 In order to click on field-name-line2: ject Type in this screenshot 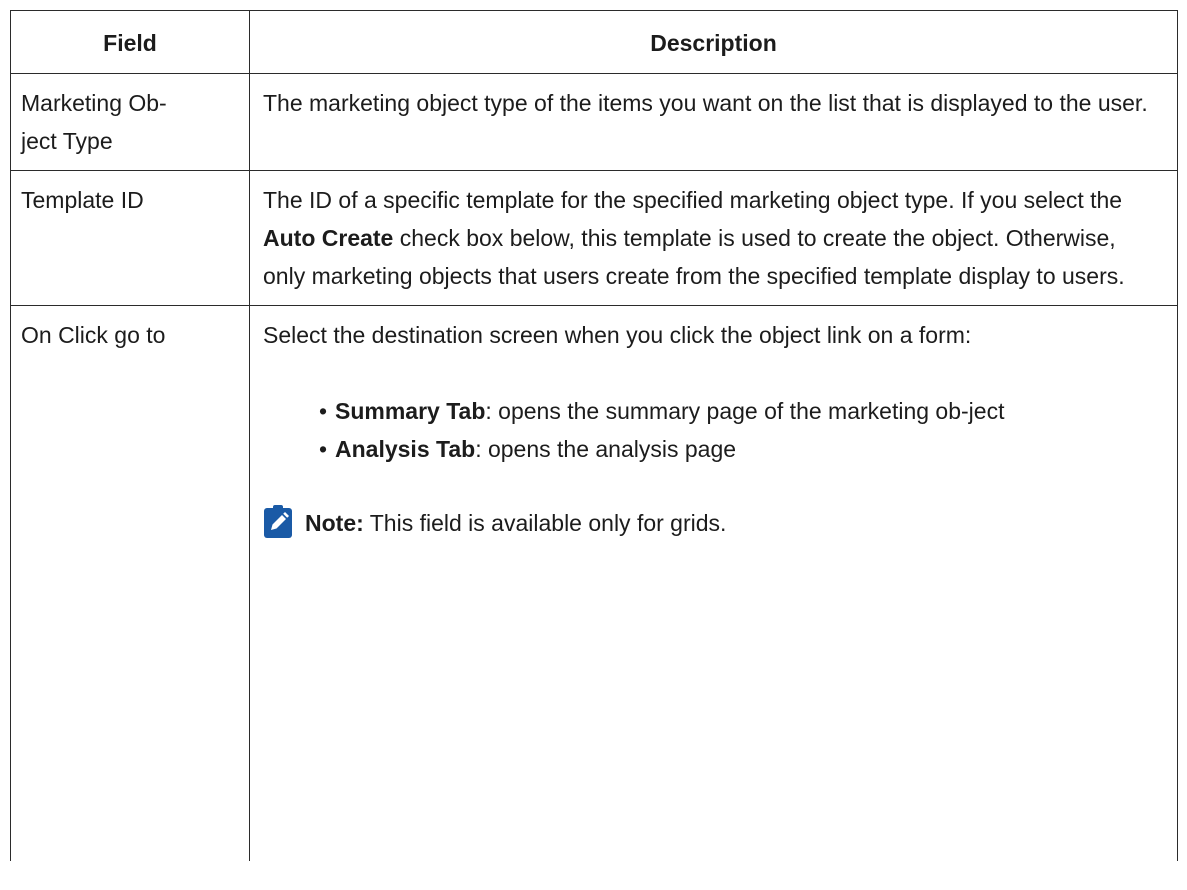, I will do `click(67, 141)`.